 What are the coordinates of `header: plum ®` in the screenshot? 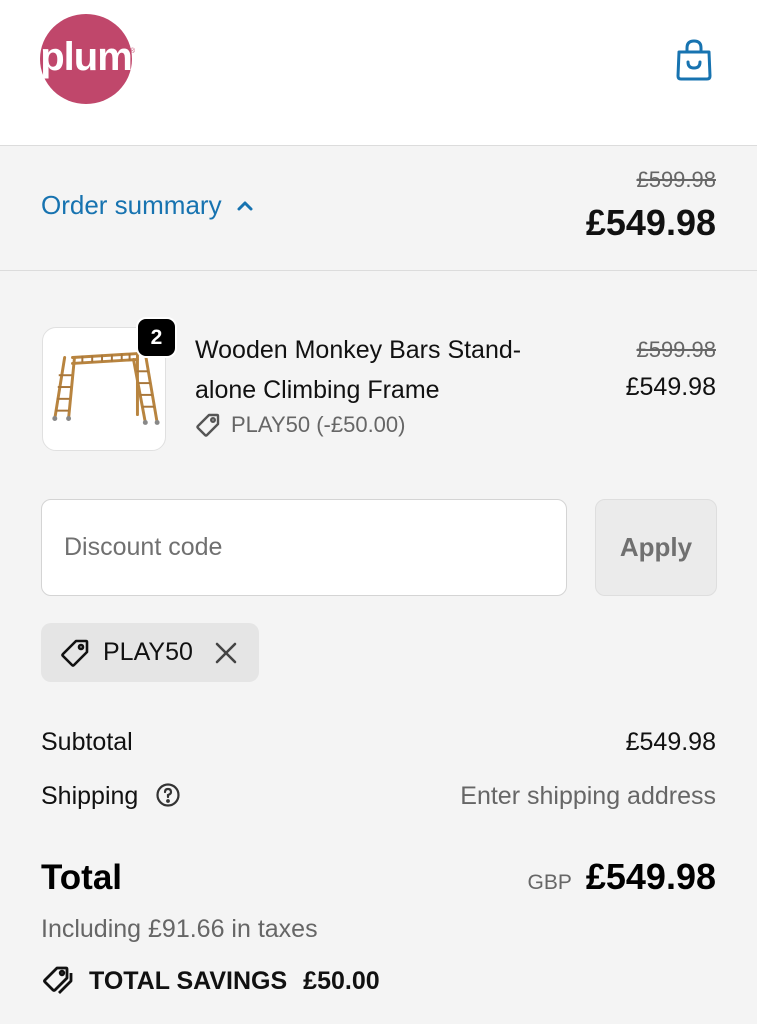 It's located at (378, 73).